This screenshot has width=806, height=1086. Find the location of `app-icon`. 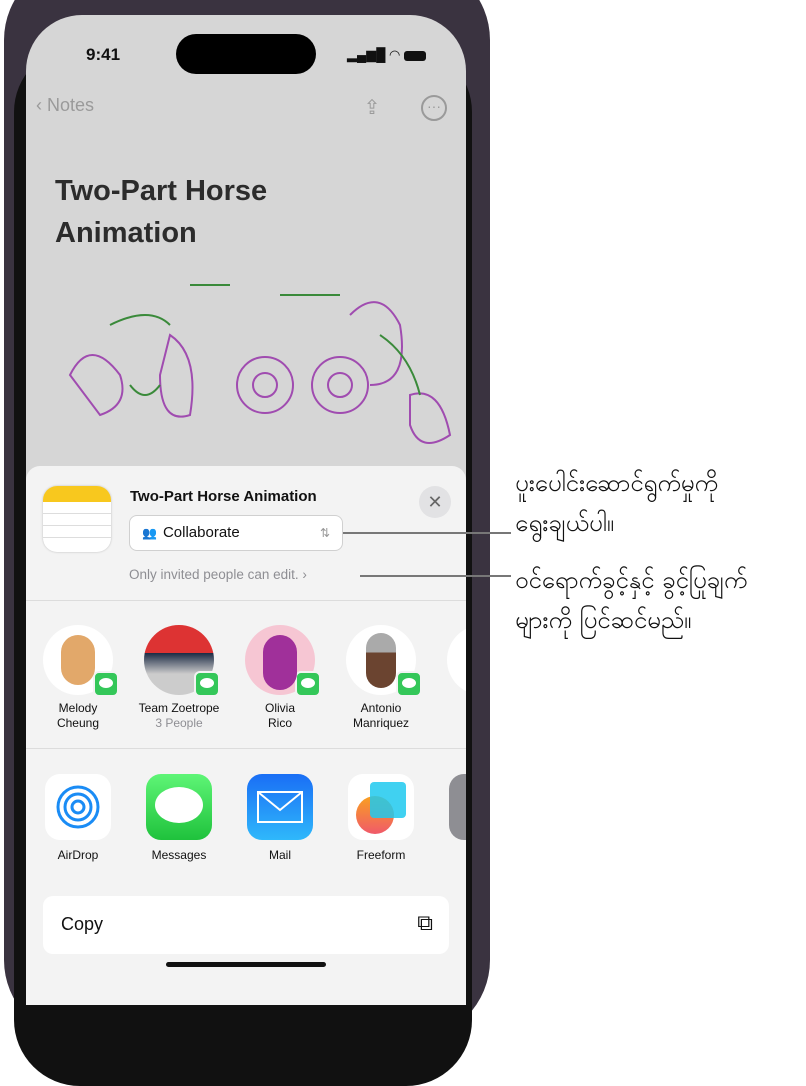

app-icon is located at coordinates (457, 807).